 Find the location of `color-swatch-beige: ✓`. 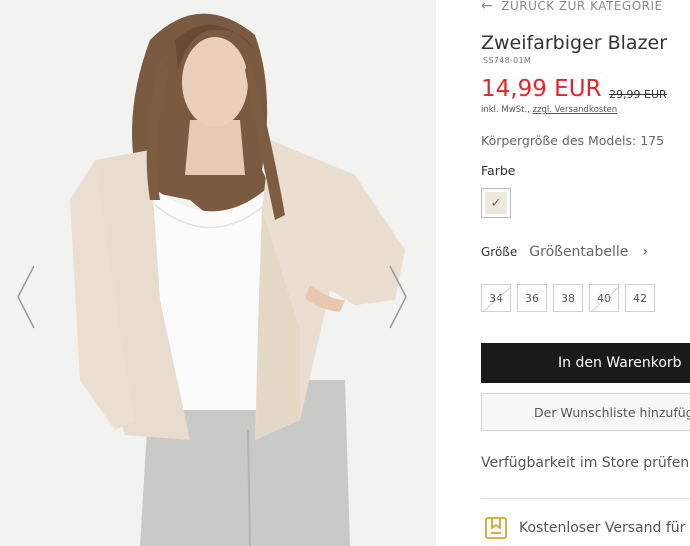

color-swatch-beige: ✓ is located at coordinates (496, 203).